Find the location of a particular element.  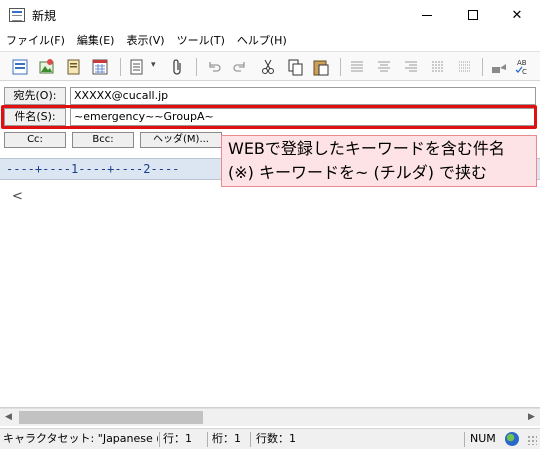

status-num: NUM is located at coordinates (483, 438).